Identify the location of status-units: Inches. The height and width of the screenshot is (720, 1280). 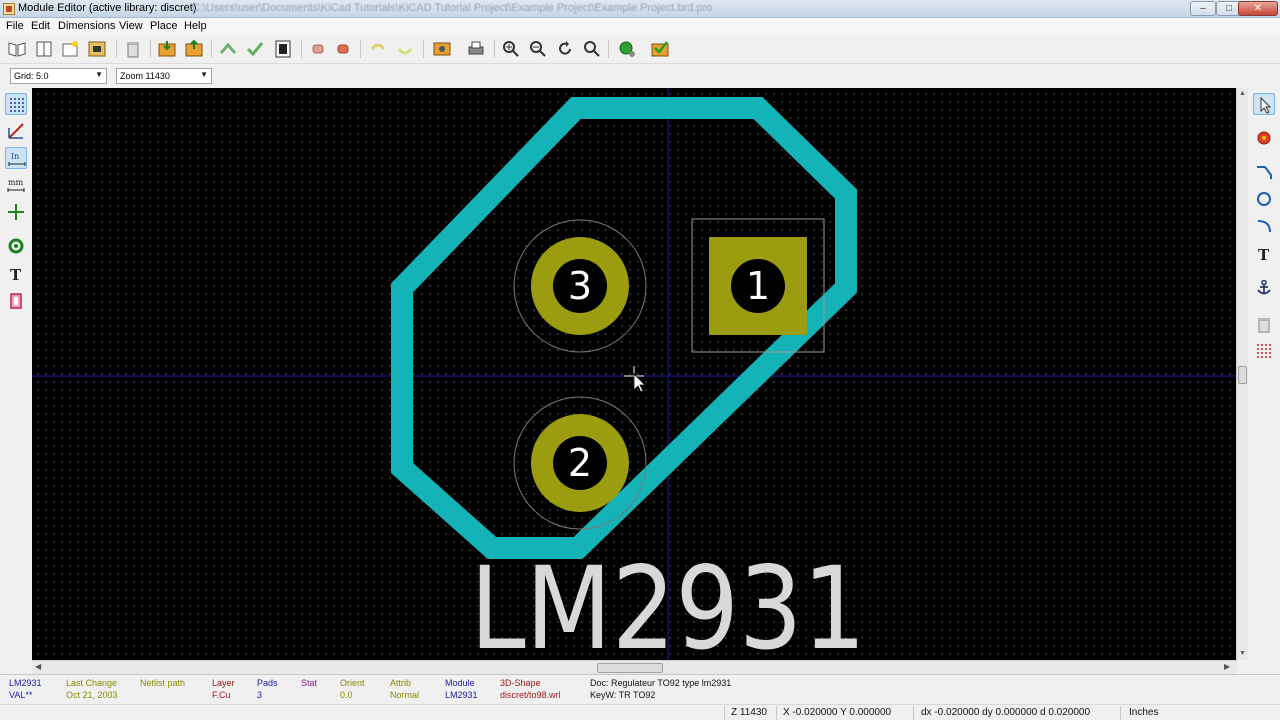
(1144, 712).